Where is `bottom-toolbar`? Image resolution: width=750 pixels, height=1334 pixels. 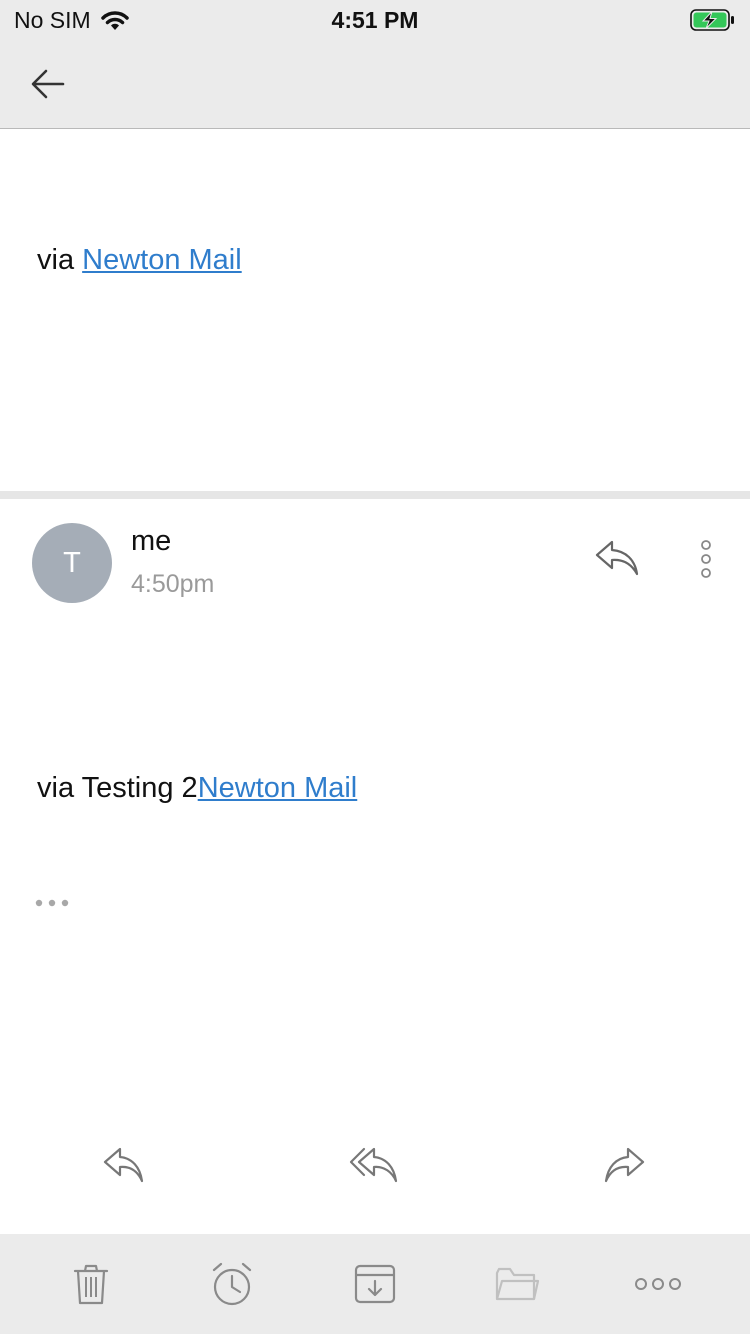
bottom-toolbar is located at coordinates (375, 1284).